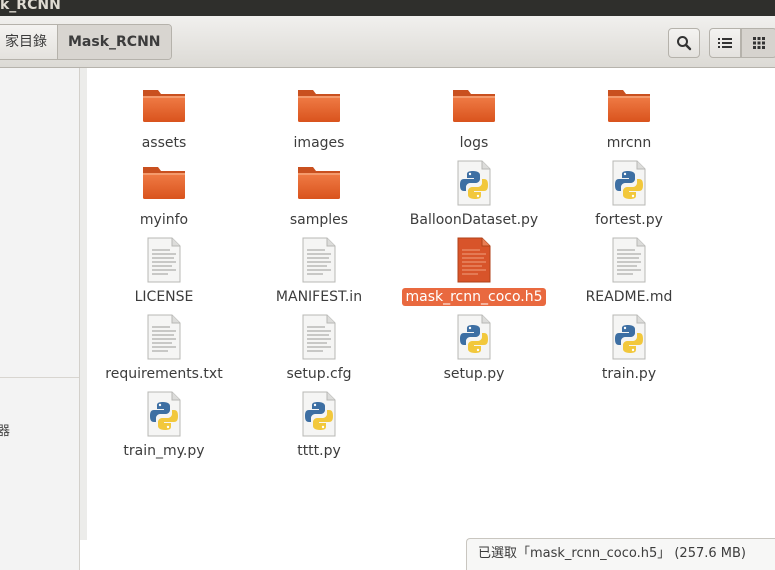 The width and height of the screenshot is (775, 570). I want to click on list-view-button, so click(725, 43).